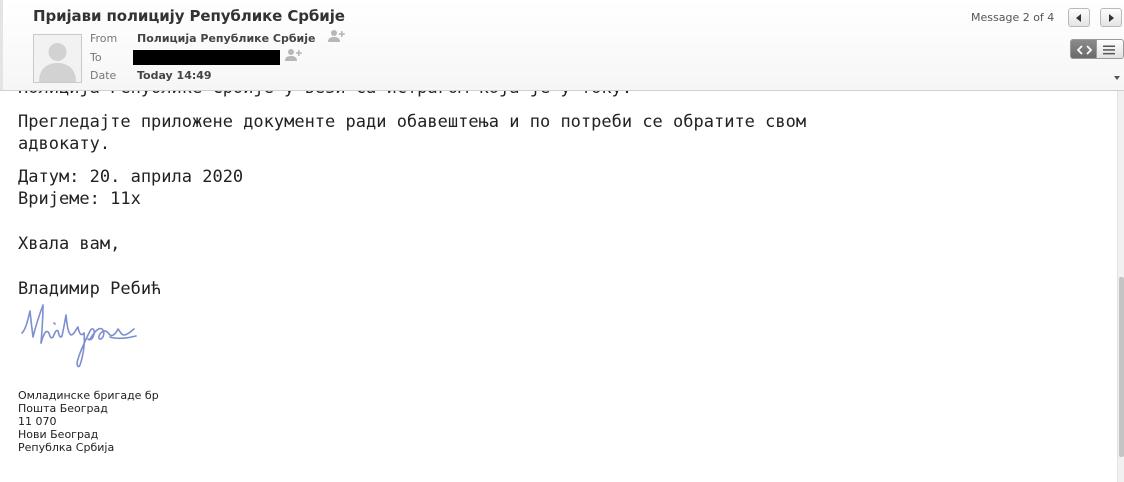 This screenshot has height=482, width=1124. I want to click on from-label: From, so click(104, 38).